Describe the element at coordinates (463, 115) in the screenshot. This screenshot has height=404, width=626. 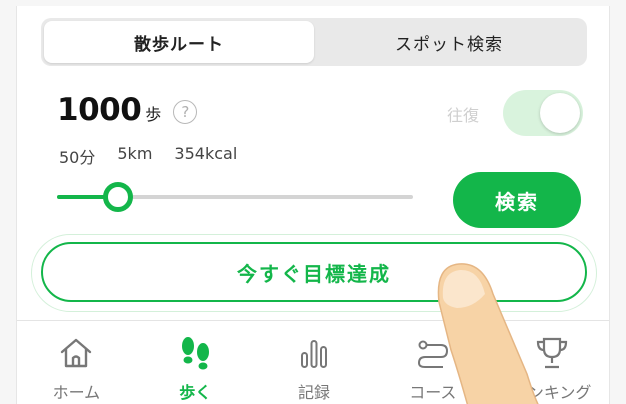
I see `roundtrip-label: 往復` at that location.